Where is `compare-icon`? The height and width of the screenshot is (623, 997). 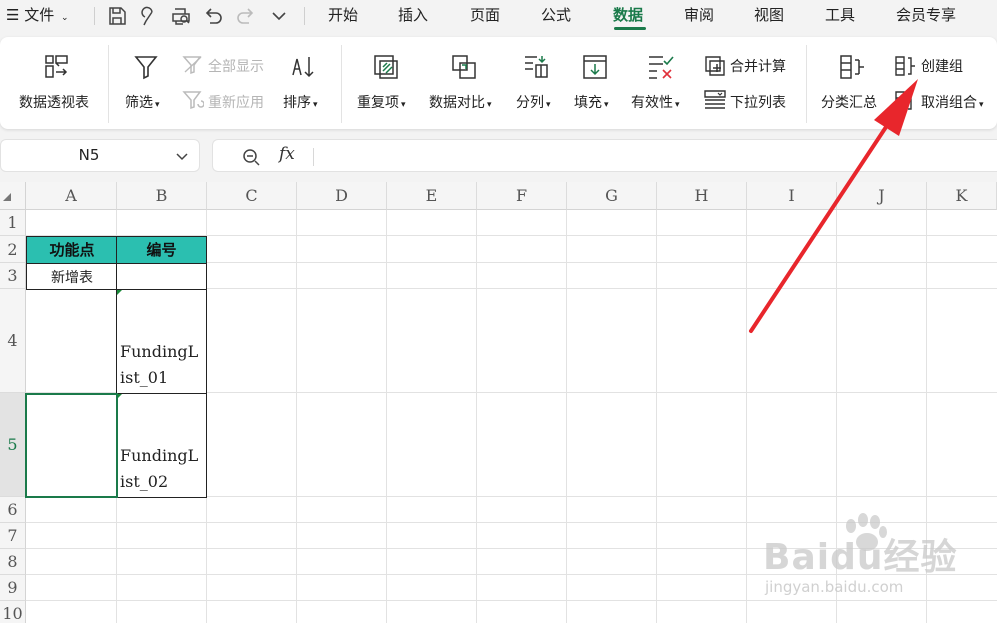
compare-icon is located at coordinates (464, 67).